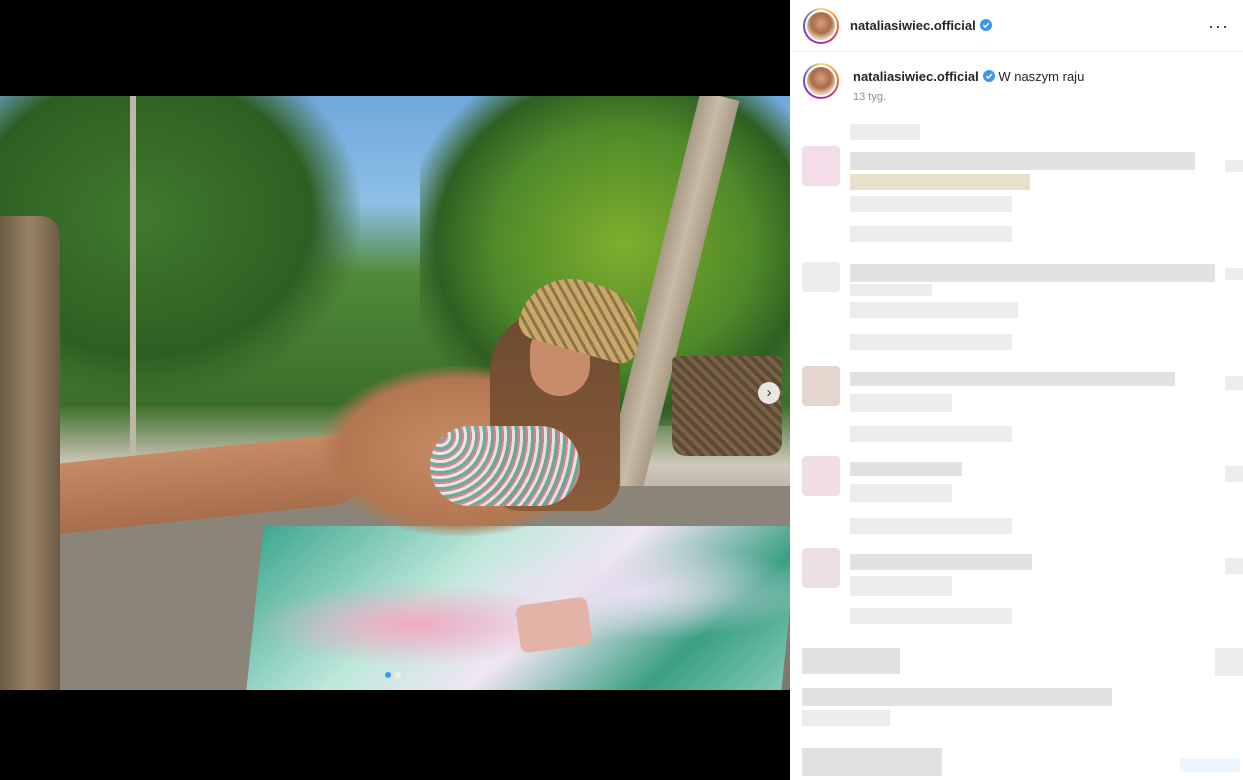  Describe the element at coordinates (727, 406) in the screenshot. I see `wicker-basket` at that location.